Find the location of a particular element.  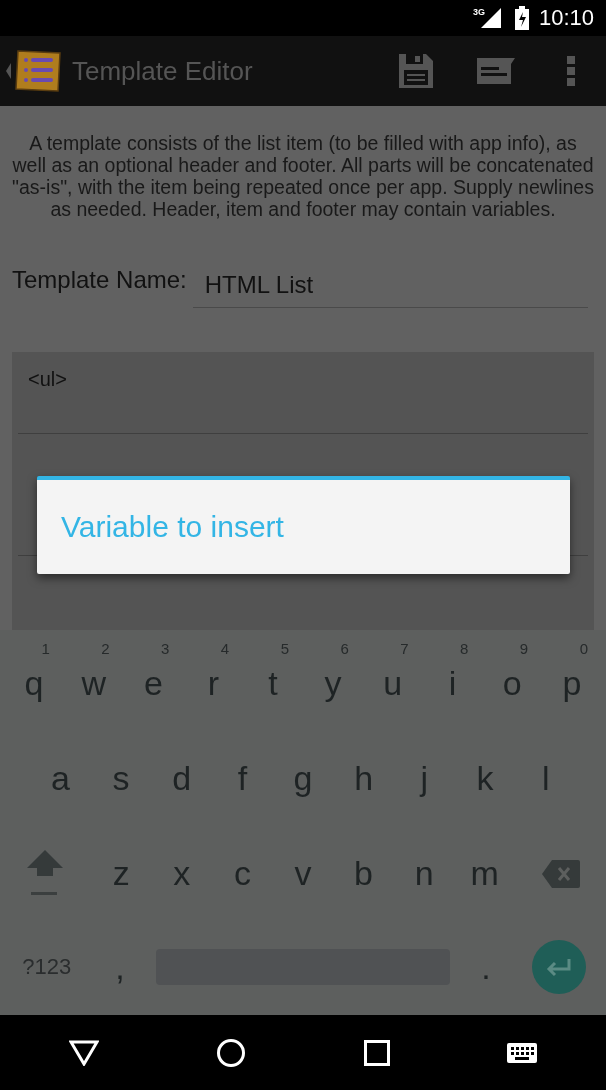

keyboard-key: x is located at coordinates (182, 873).